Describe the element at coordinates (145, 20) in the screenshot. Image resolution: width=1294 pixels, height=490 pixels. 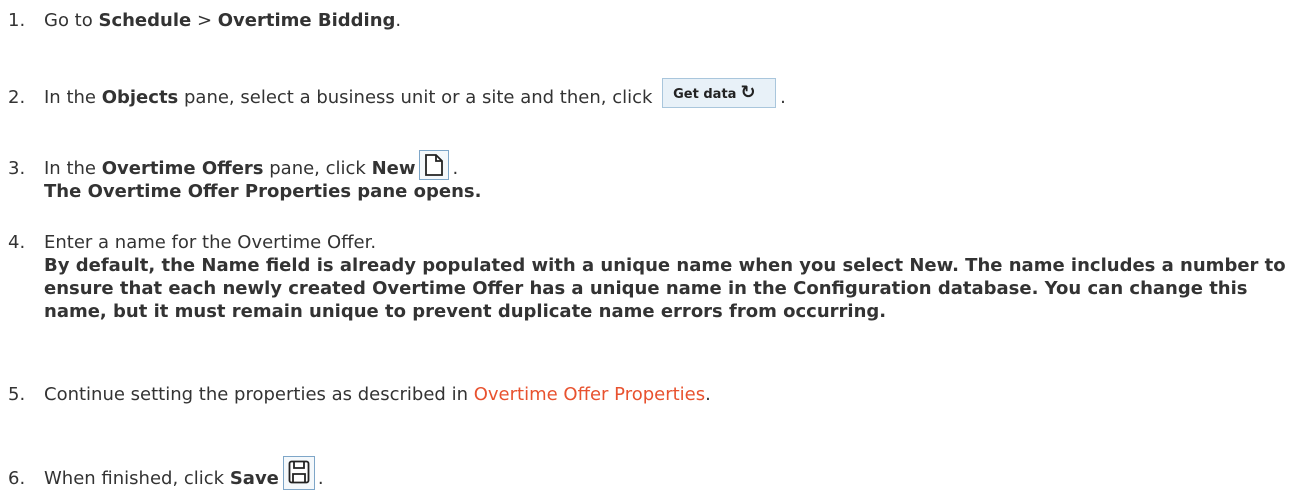
I see `menu-schedule: Schedule` at that location.